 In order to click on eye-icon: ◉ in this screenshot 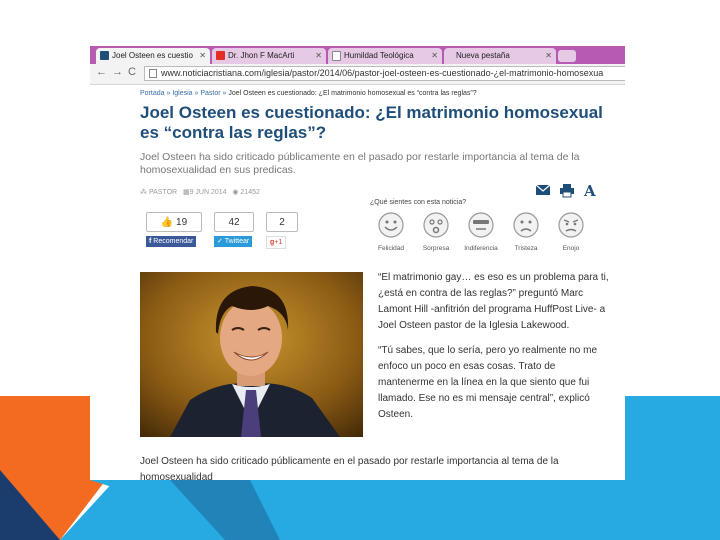, I will do `click(235, 192)`.